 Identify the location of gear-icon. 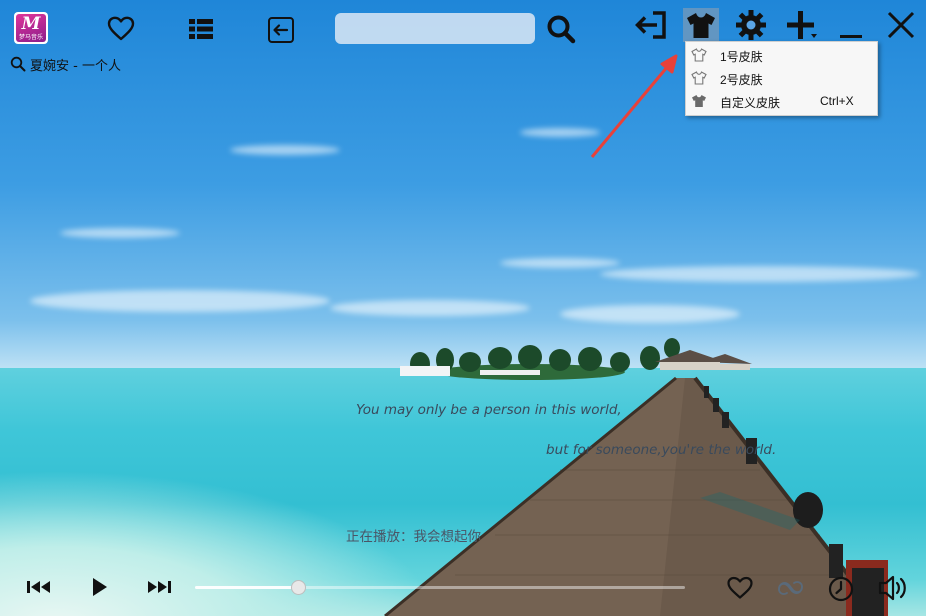
(751, 25).